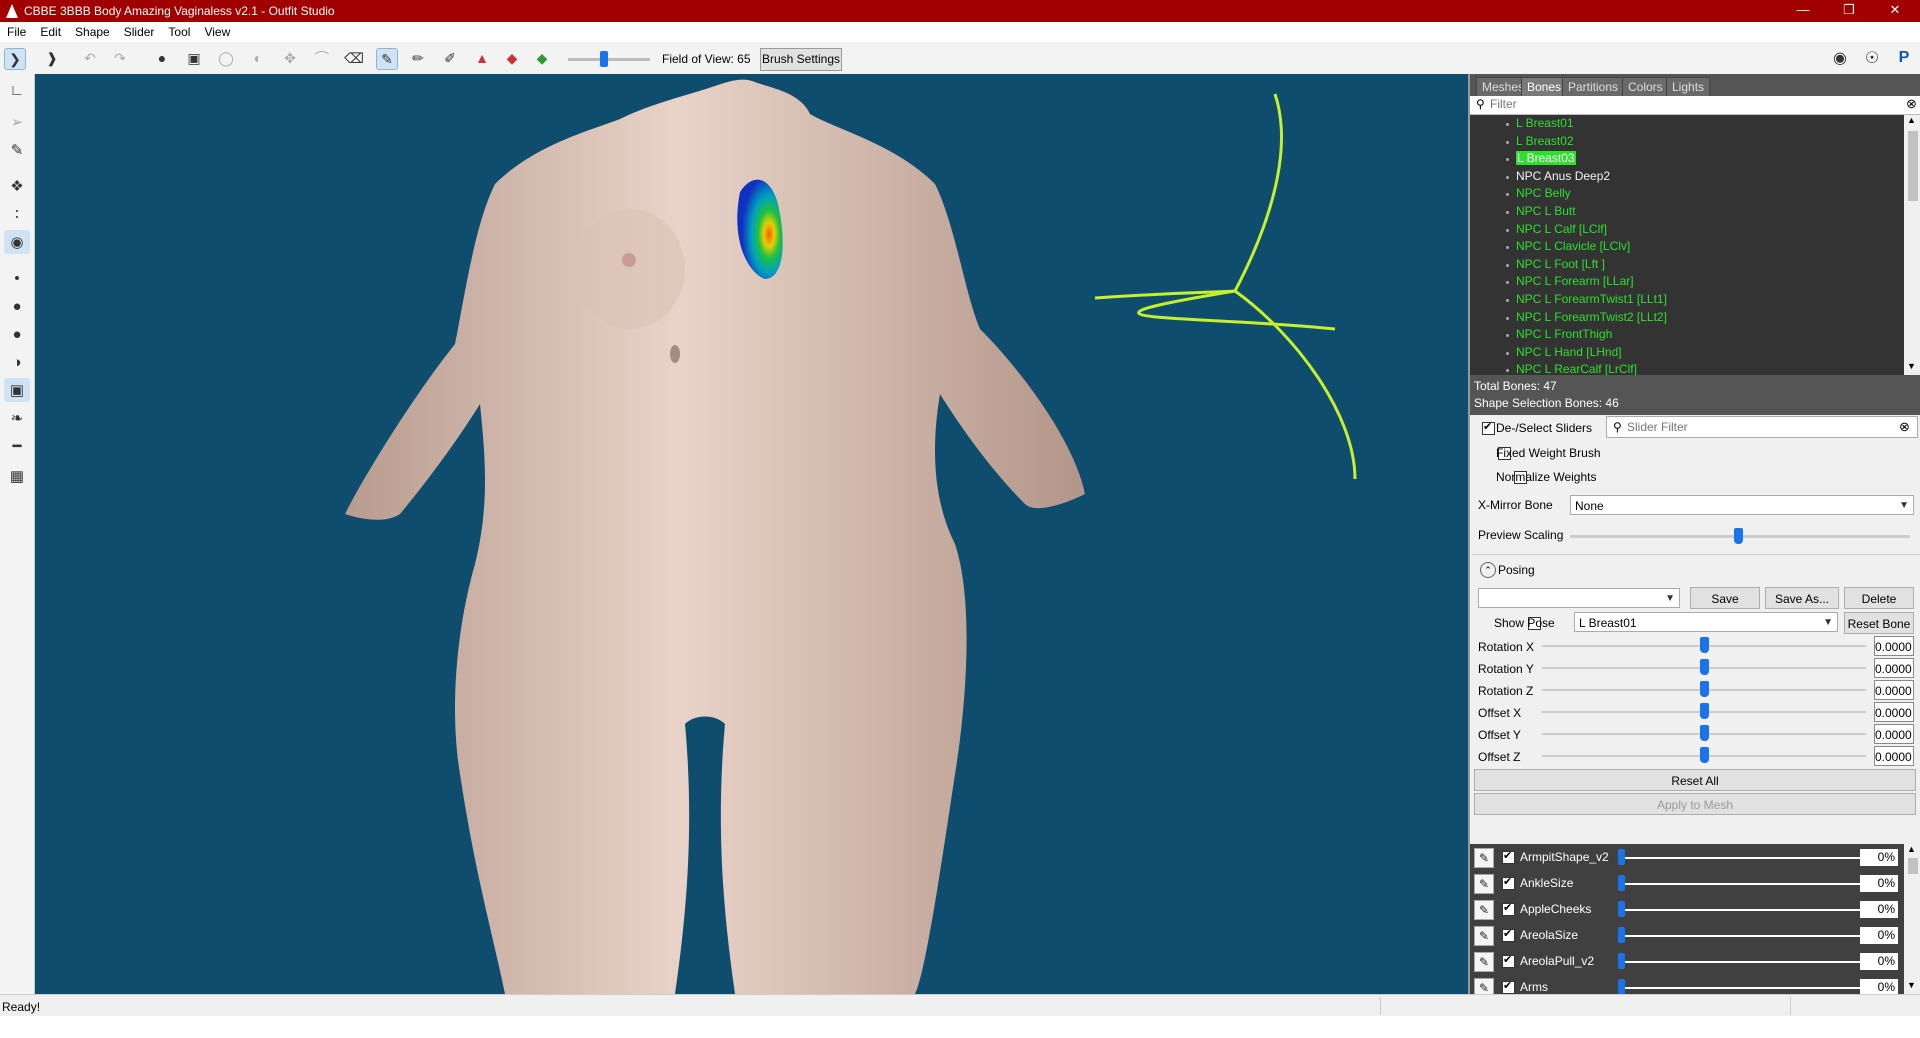  I want to click on brush-strength-icon: ◑, so click(17, 362).